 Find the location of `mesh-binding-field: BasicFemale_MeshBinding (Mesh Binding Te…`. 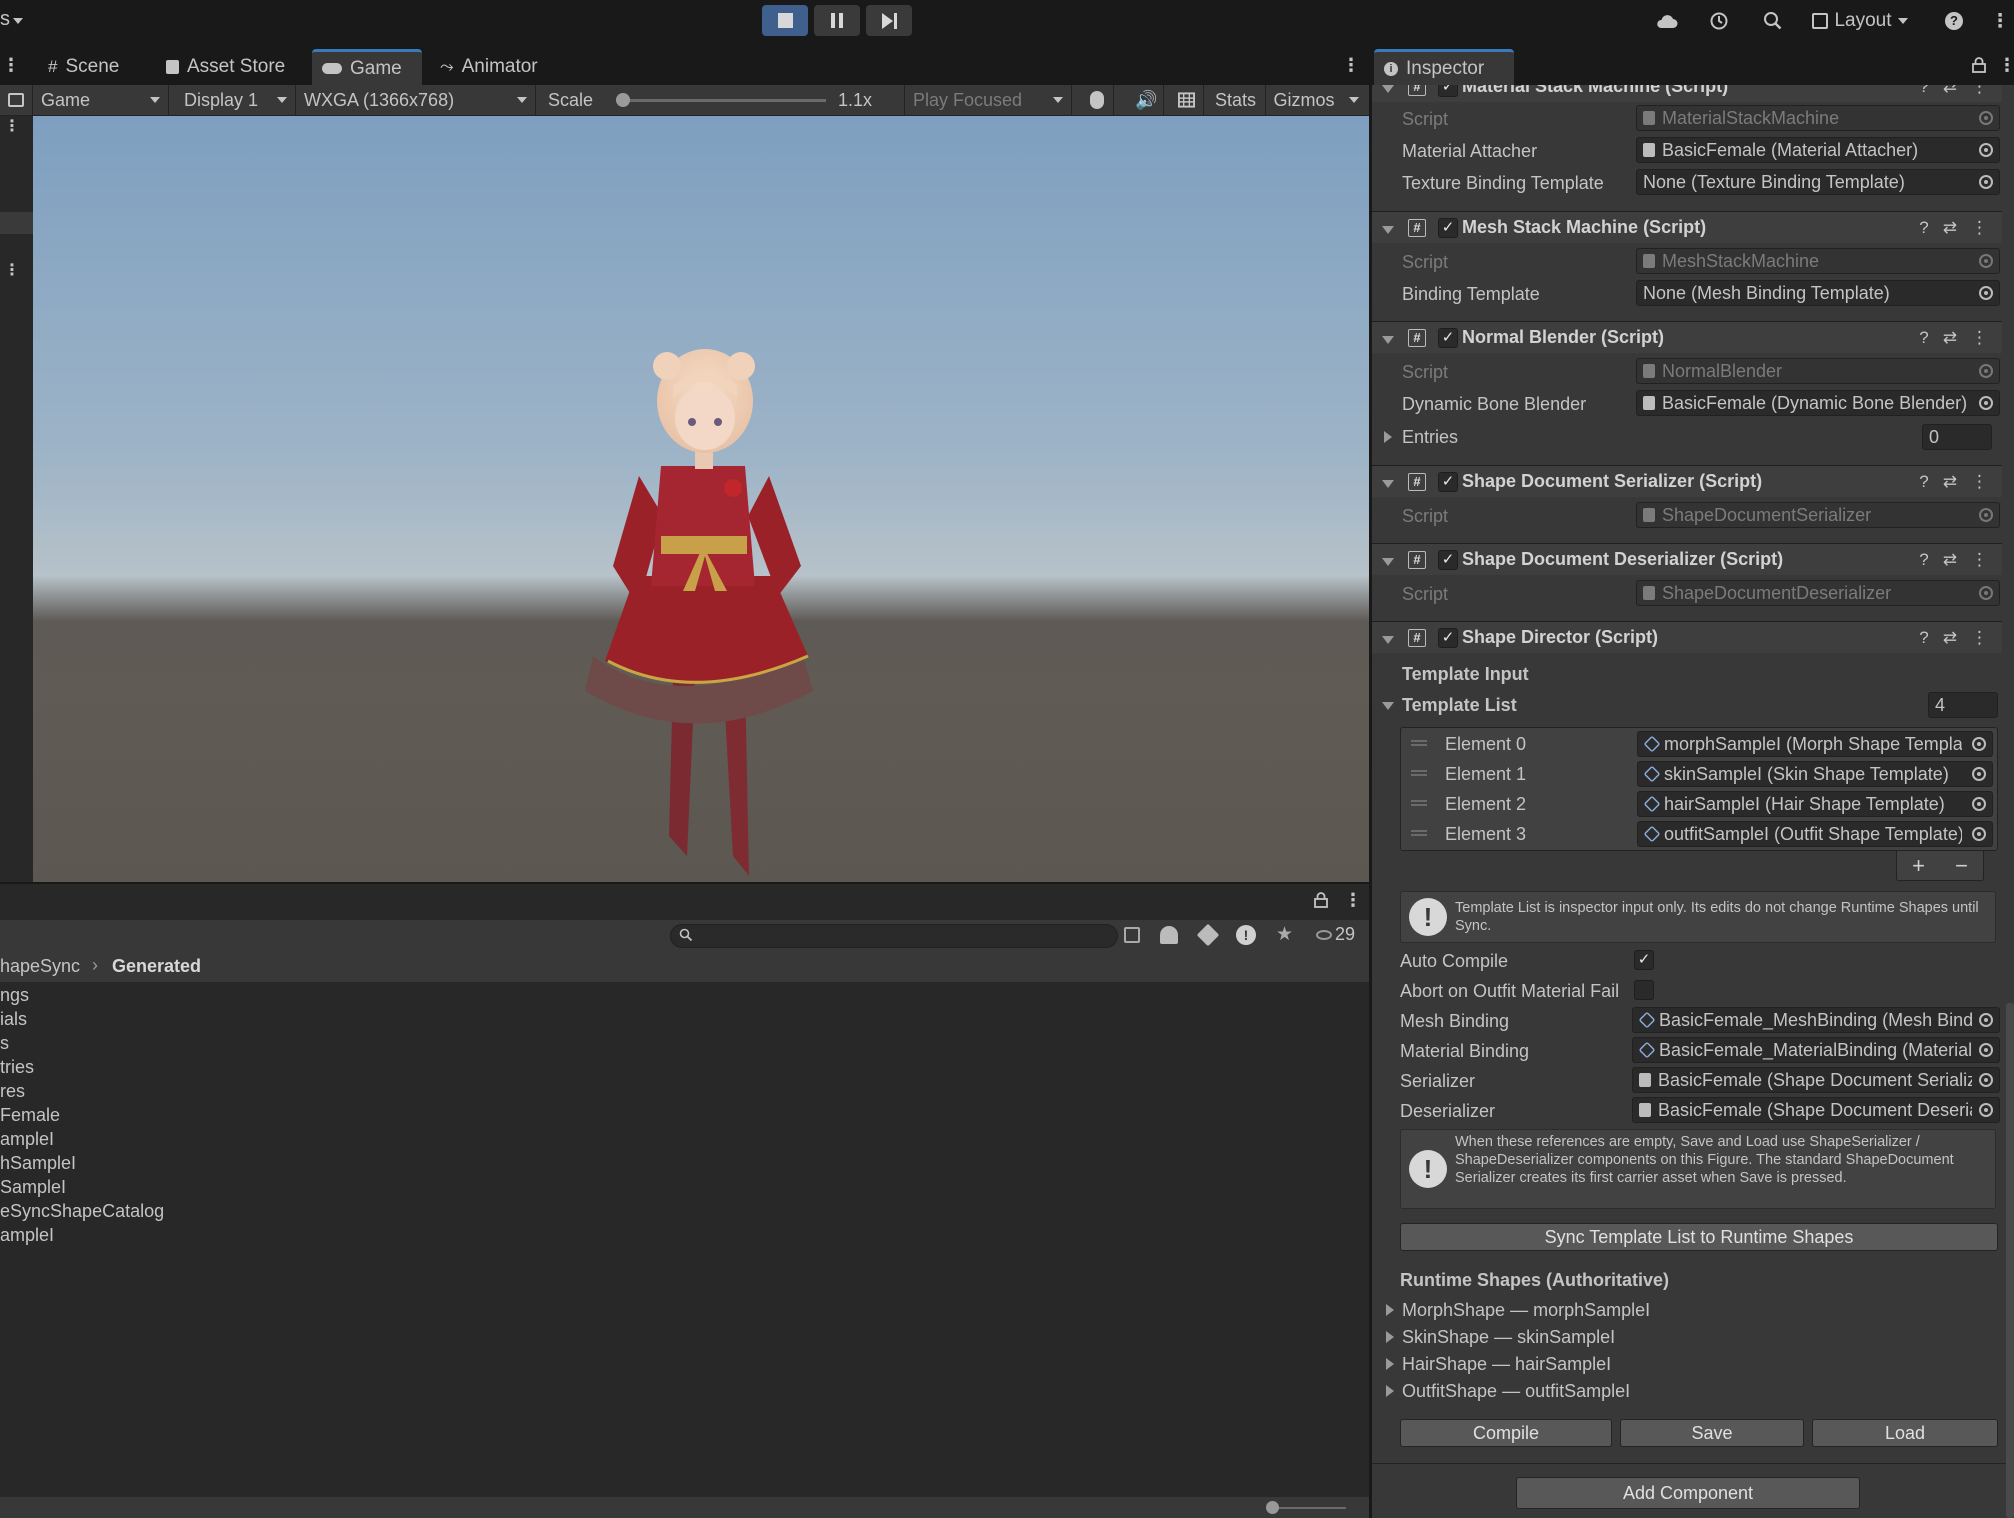

mesh-binding-field: BasicFemale_MeshBinding (Mesh Binding Te… is located at coordinates (1816, 1020).